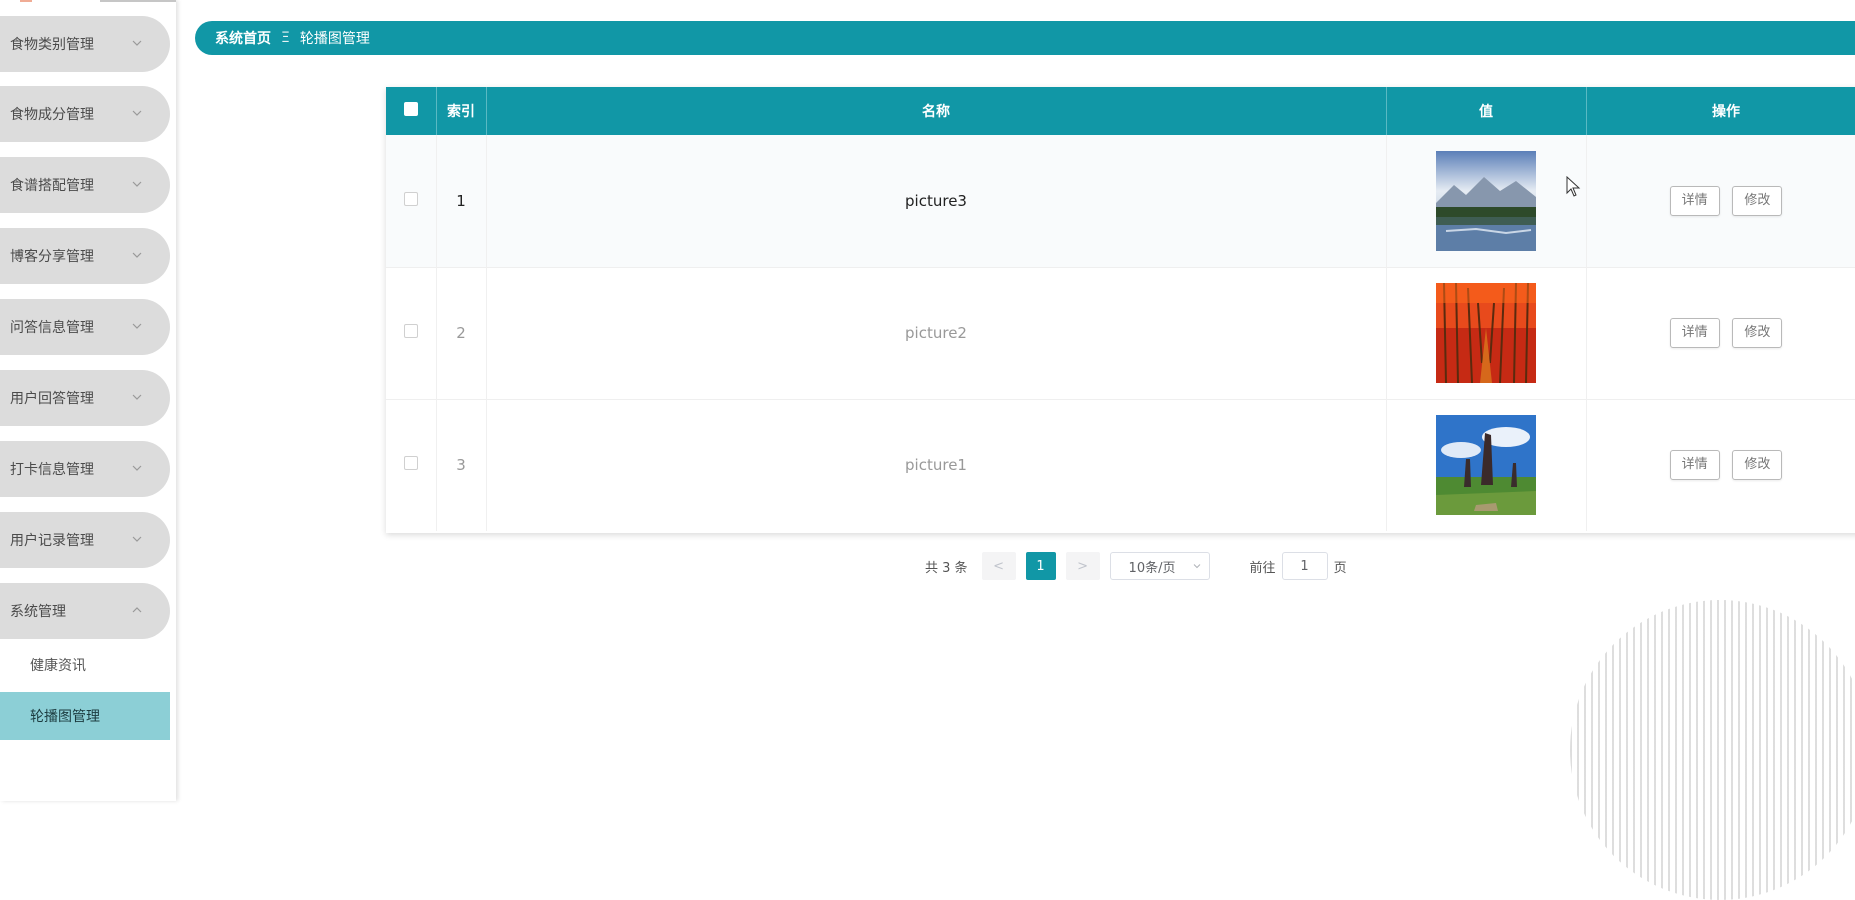 The image size is (1855, 900). Describe the element at coordinates (52, 186) in the screenshot. I see `menu-label: 食谱搭配管理` at that location.